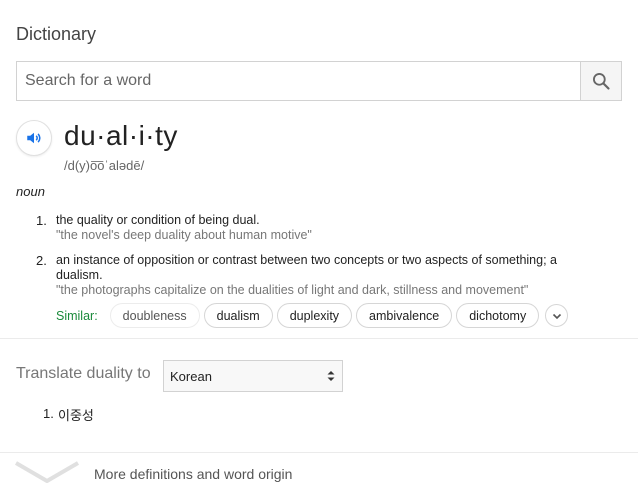 Image resolution: width=638 pixels, height=493 pixels. Describe the element at coordinates (191, 376) in the screenshot. I see `language-select-value: Korean` at that location.